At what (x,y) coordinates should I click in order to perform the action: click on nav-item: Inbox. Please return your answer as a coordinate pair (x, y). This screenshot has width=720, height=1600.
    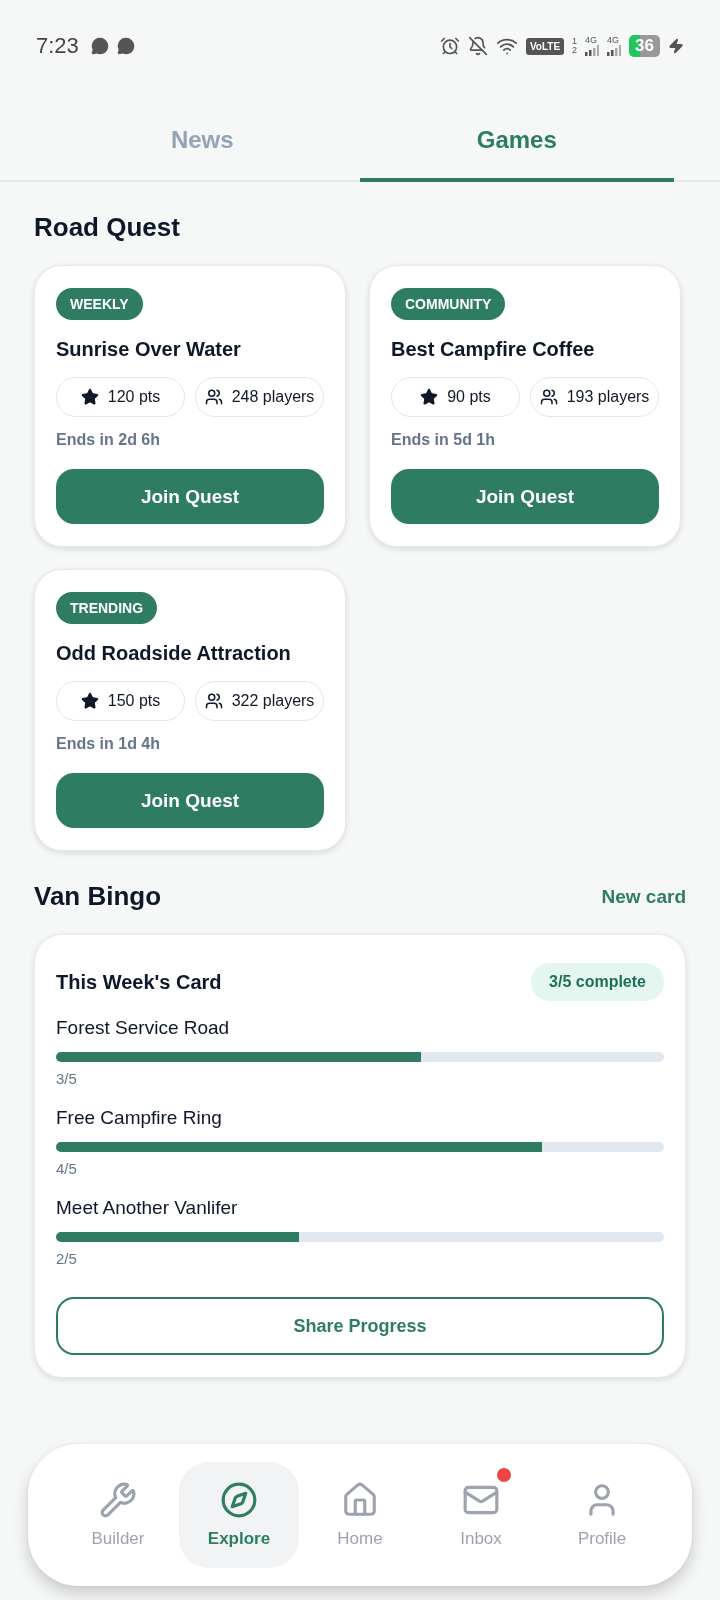
    Looking at the image, I should click on (481, 1515).